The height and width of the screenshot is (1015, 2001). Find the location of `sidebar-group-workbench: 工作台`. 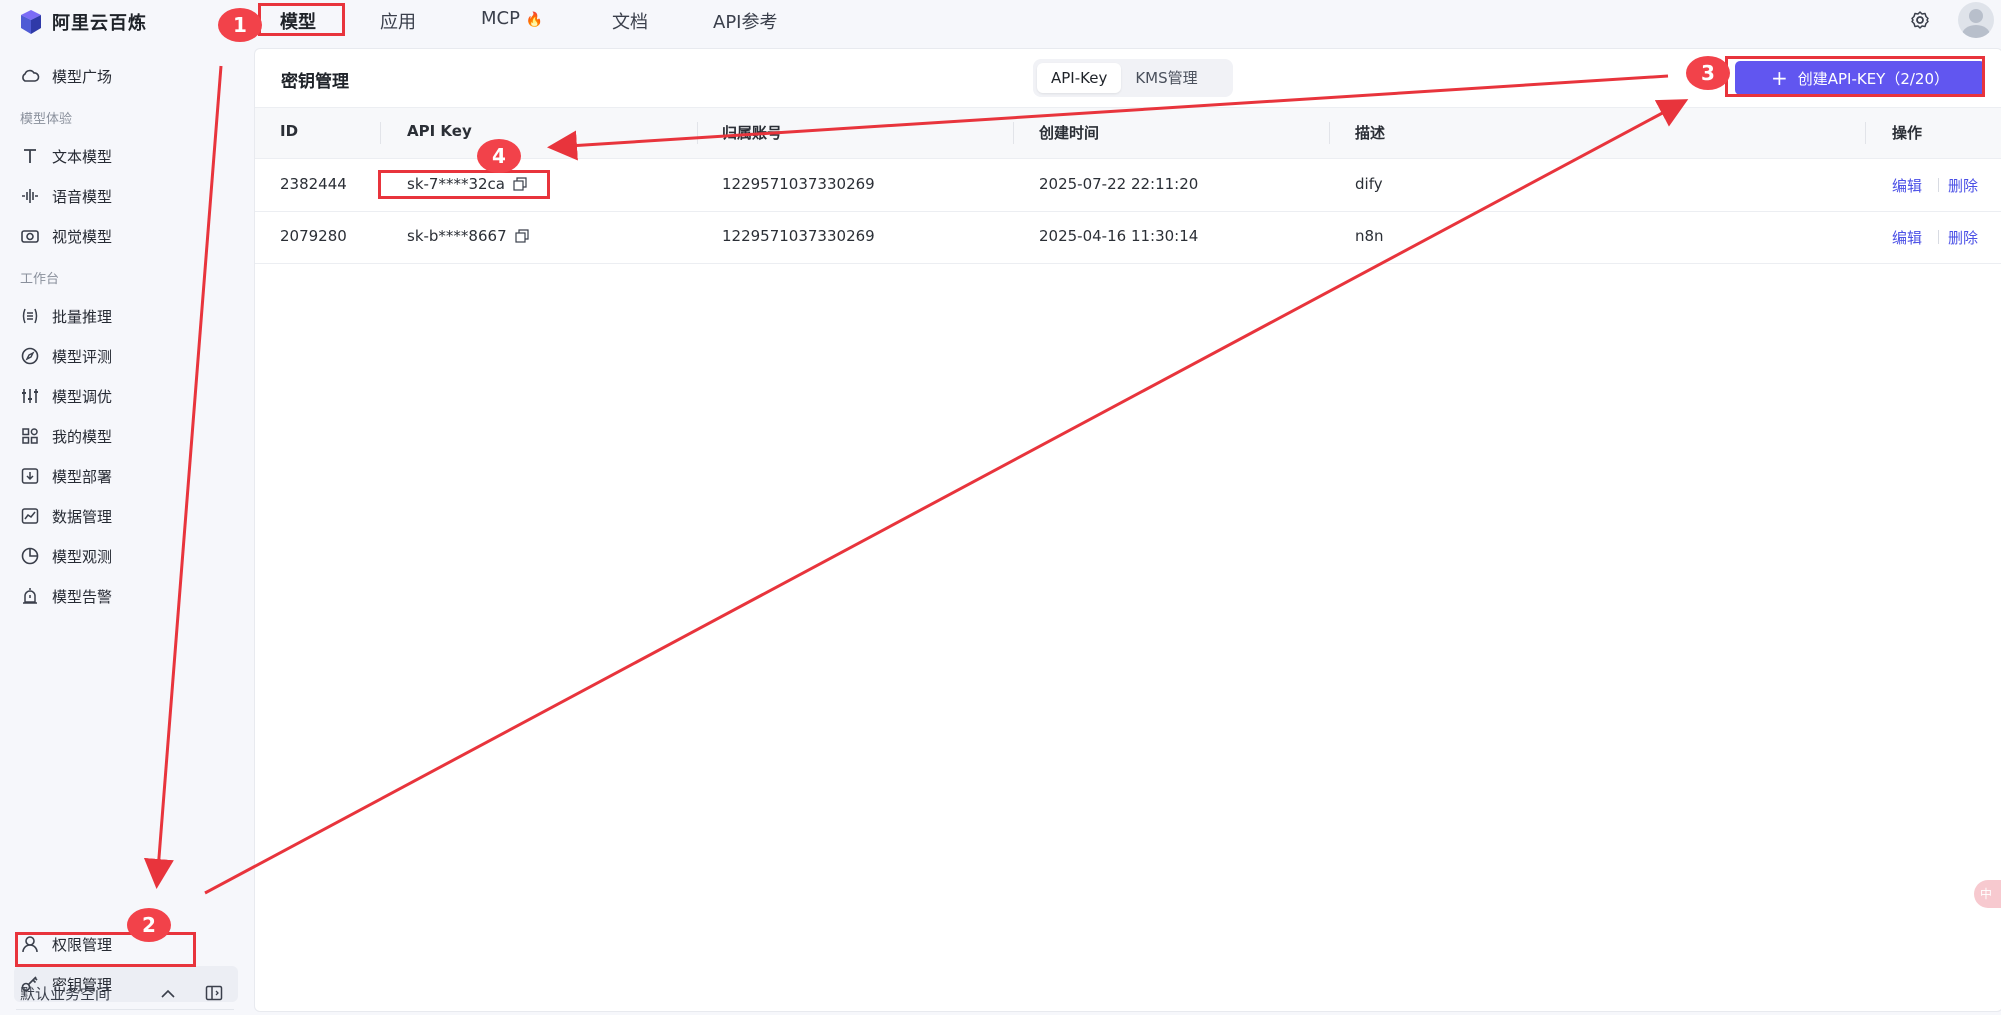

sidebar-group-workbench: 工作台 is located at coordinates (40, 279).